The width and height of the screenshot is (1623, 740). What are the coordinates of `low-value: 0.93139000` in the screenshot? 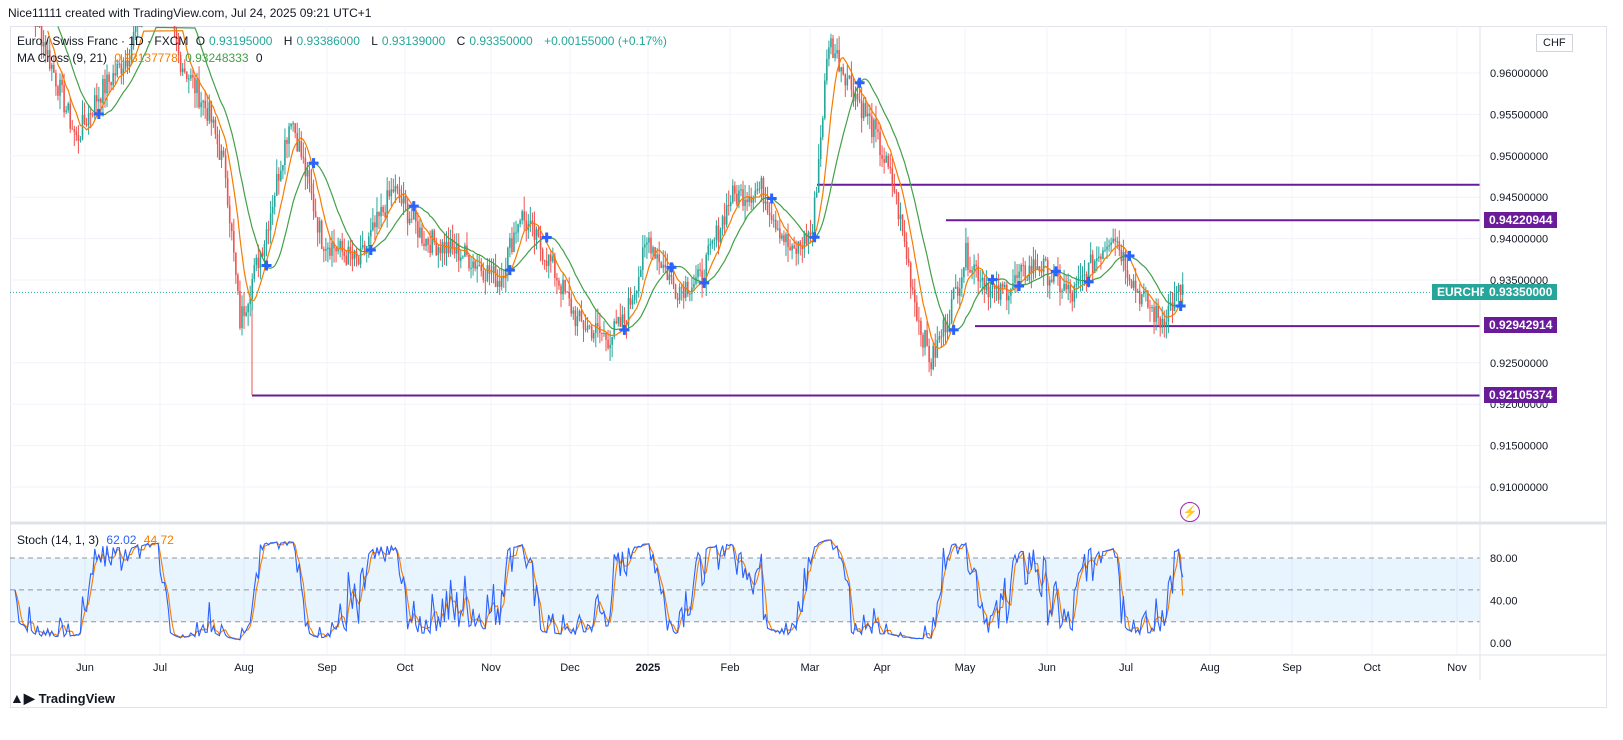 It's located at (413, 41).